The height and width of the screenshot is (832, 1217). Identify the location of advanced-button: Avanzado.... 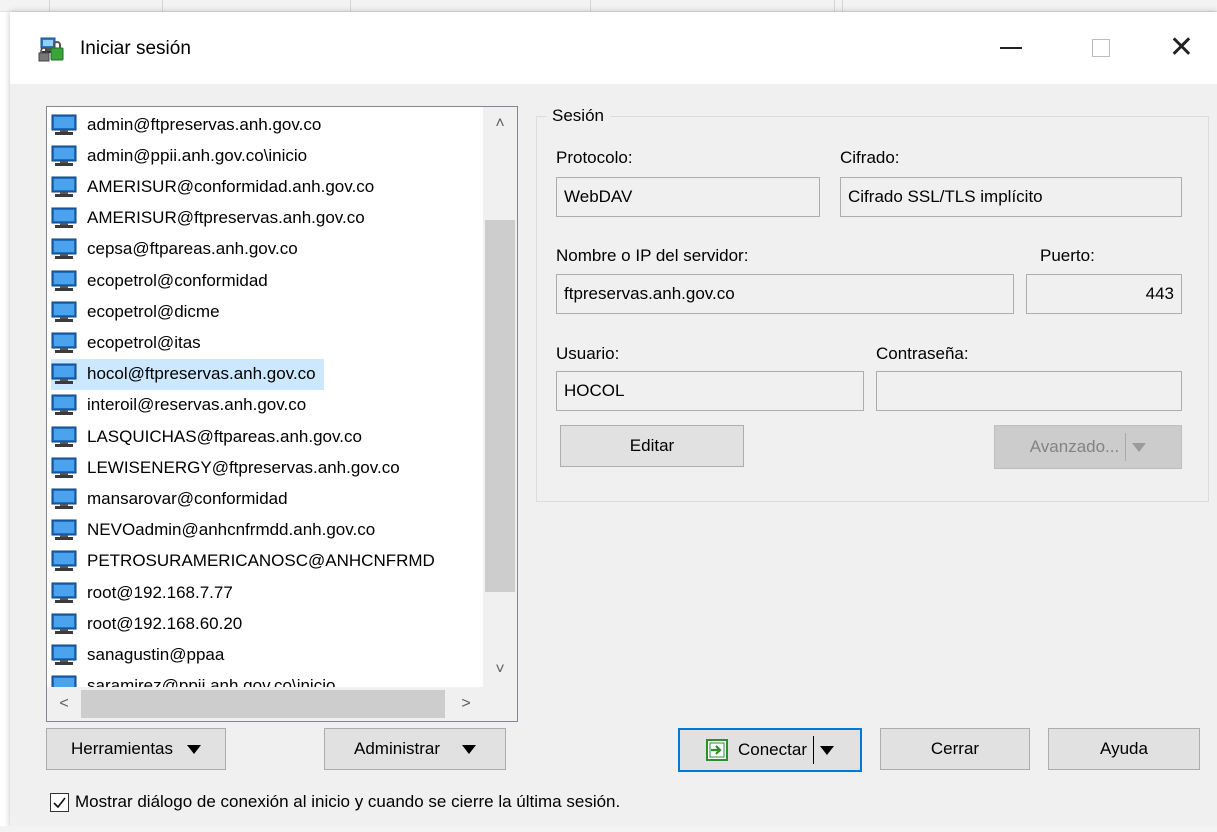
(1088, 447).